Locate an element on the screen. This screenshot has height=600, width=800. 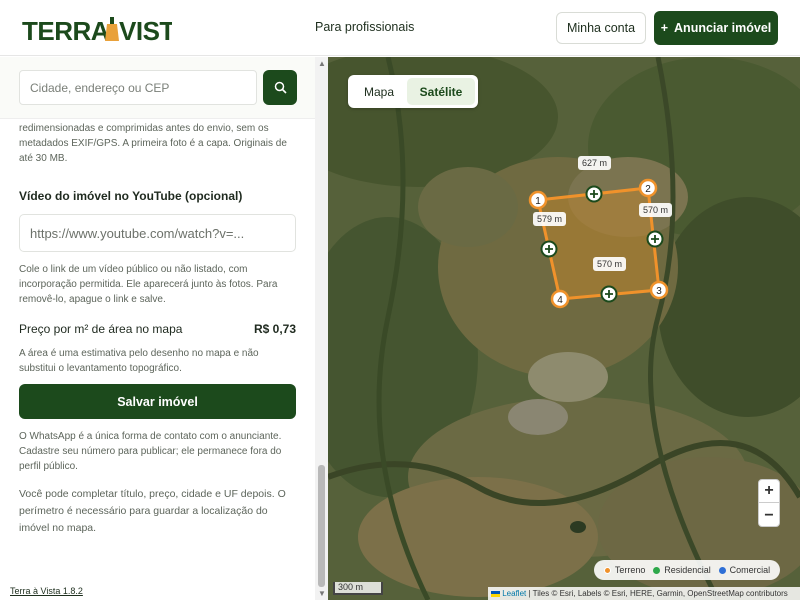
zoom-control: + − is located at coordinates (769, 503).